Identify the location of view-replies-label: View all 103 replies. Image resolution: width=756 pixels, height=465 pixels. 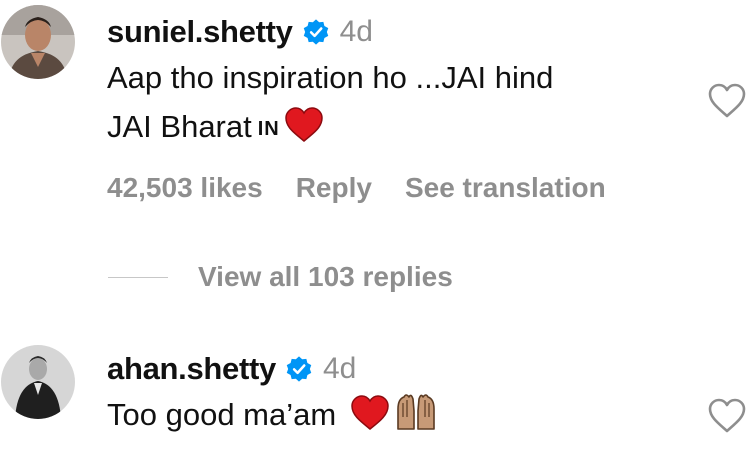
(325, 276).